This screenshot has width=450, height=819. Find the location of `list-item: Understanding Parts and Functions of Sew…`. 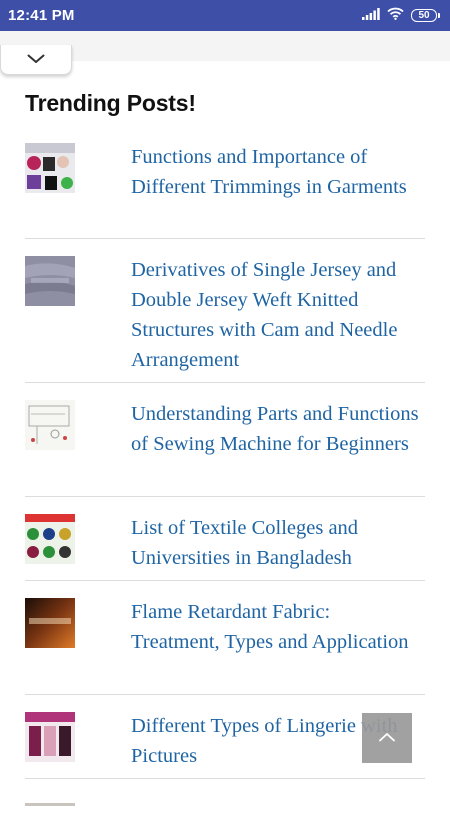

list-item: Understanding Parts and Functions of Sew… is located at coordinates (225, 440).